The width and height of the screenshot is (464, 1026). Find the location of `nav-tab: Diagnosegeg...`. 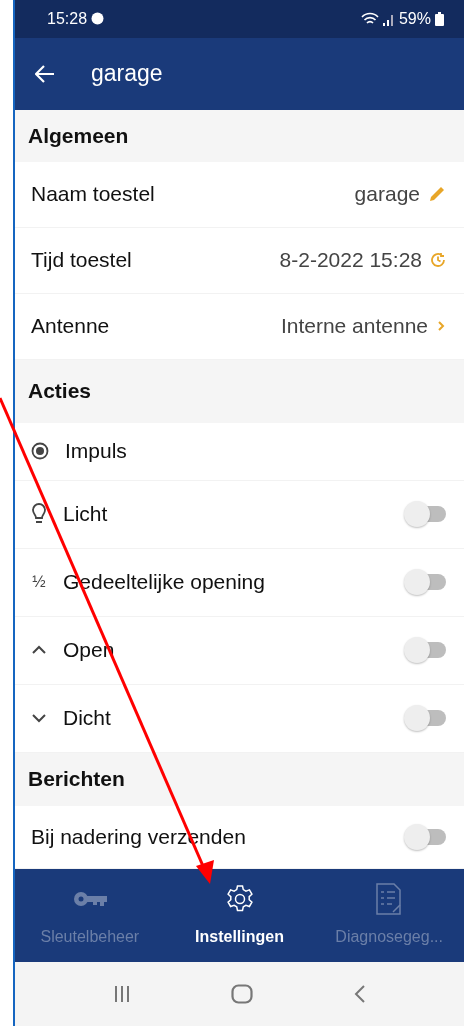

nav-tab: Diagnosegeg... is located at coordinates (389, 915).